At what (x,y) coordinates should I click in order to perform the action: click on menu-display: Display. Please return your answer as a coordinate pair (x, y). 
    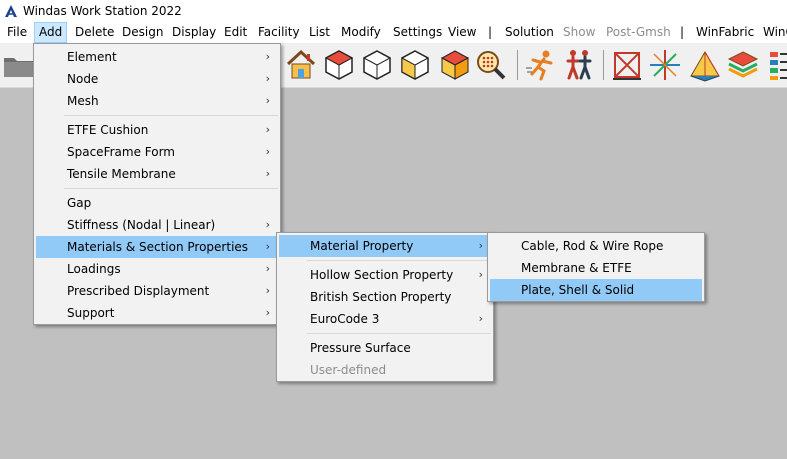
    Looking at the image, I should click on (194, 32).